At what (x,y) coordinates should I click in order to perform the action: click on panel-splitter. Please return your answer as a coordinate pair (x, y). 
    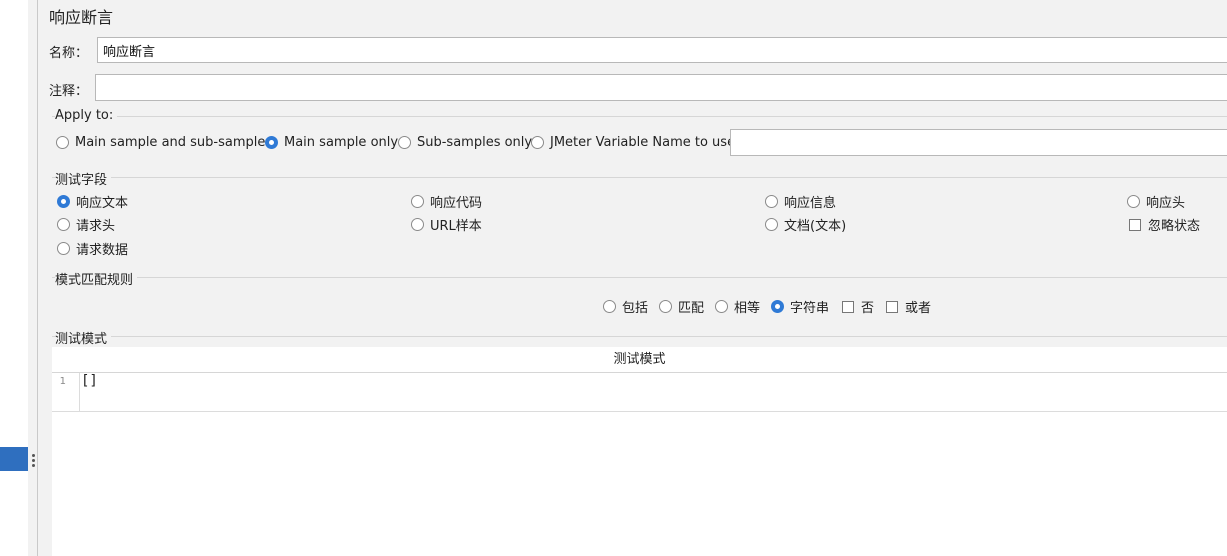
    Looking at the image, I should click on (33, 278).